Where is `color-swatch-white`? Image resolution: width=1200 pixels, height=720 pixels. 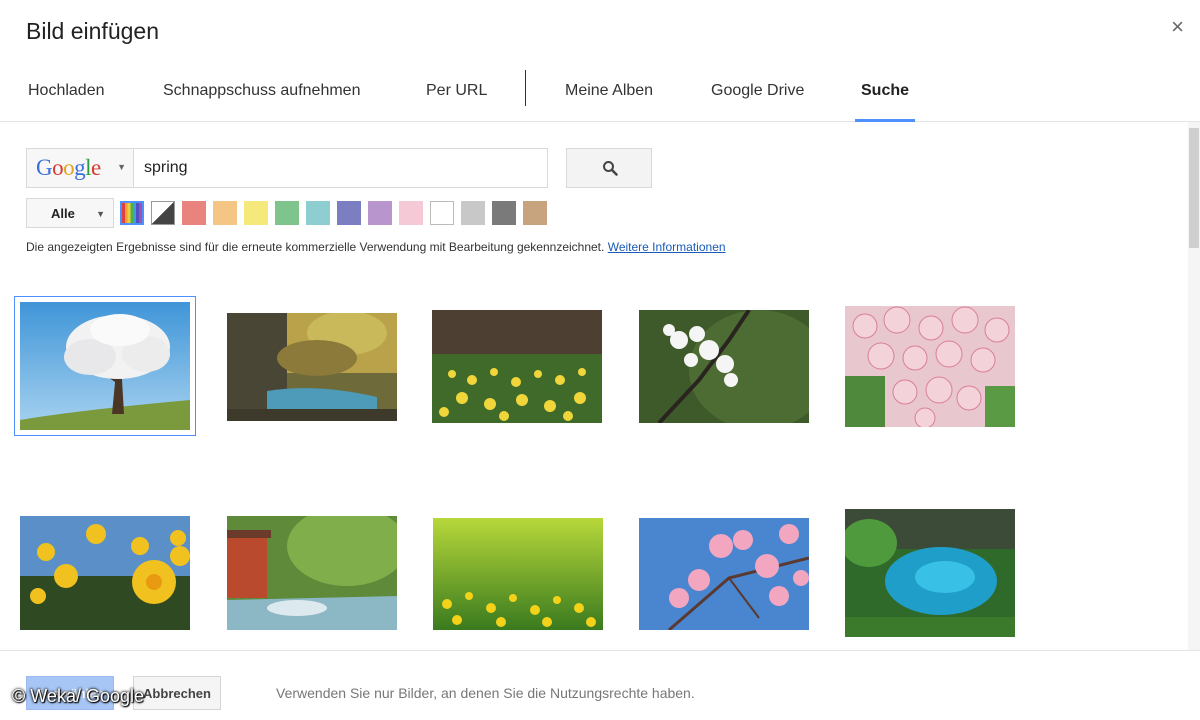
color-swatch-white is located at coordinates (442, 213).